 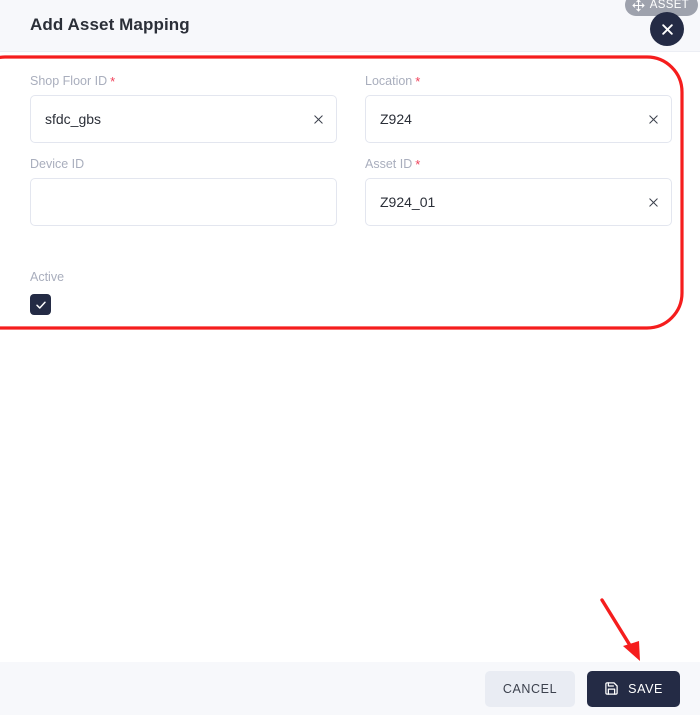 I want to click on close-button, so click(x=667, y=29).